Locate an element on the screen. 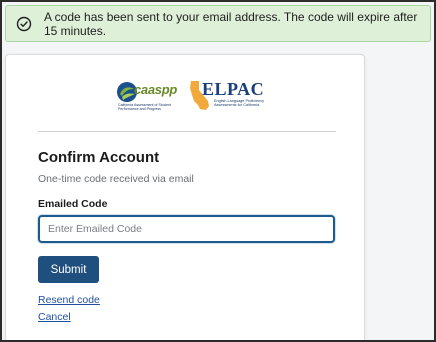 The height and width of the screenshot is (342, 436). check-circle-icon is located at coordinates (24, 24).